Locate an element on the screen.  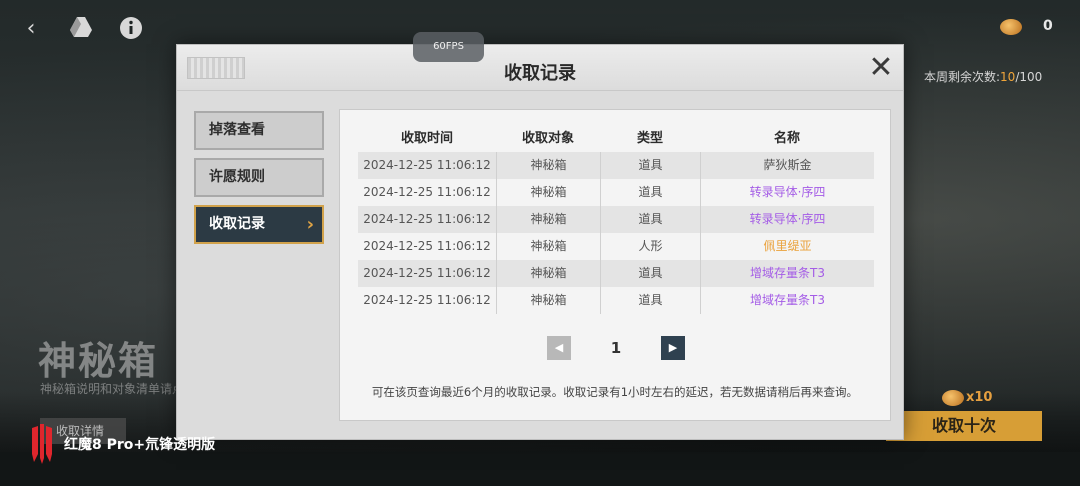
info-icon is located at coordinates (131, 29).